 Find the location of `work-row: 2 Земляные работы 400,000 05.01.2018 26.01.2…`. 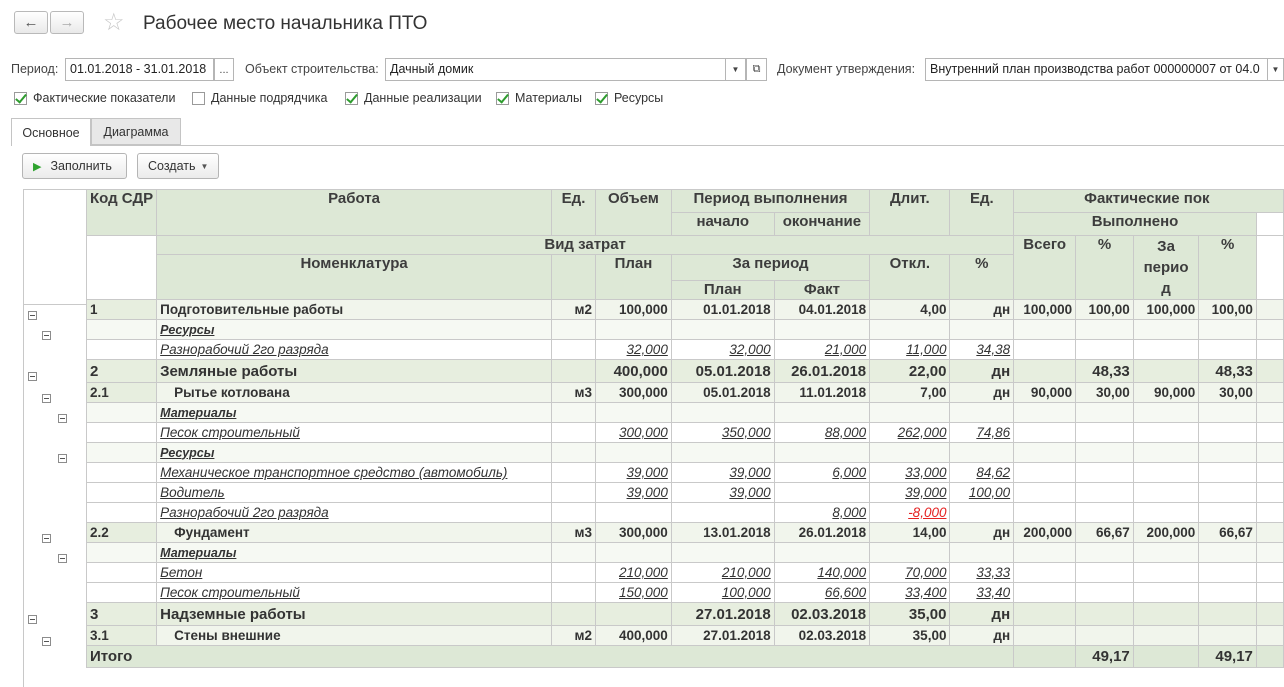

work-row: 2 Земляные работы 400,000 05.01.2018 26.01.2… is located at coordinates (684, 371).